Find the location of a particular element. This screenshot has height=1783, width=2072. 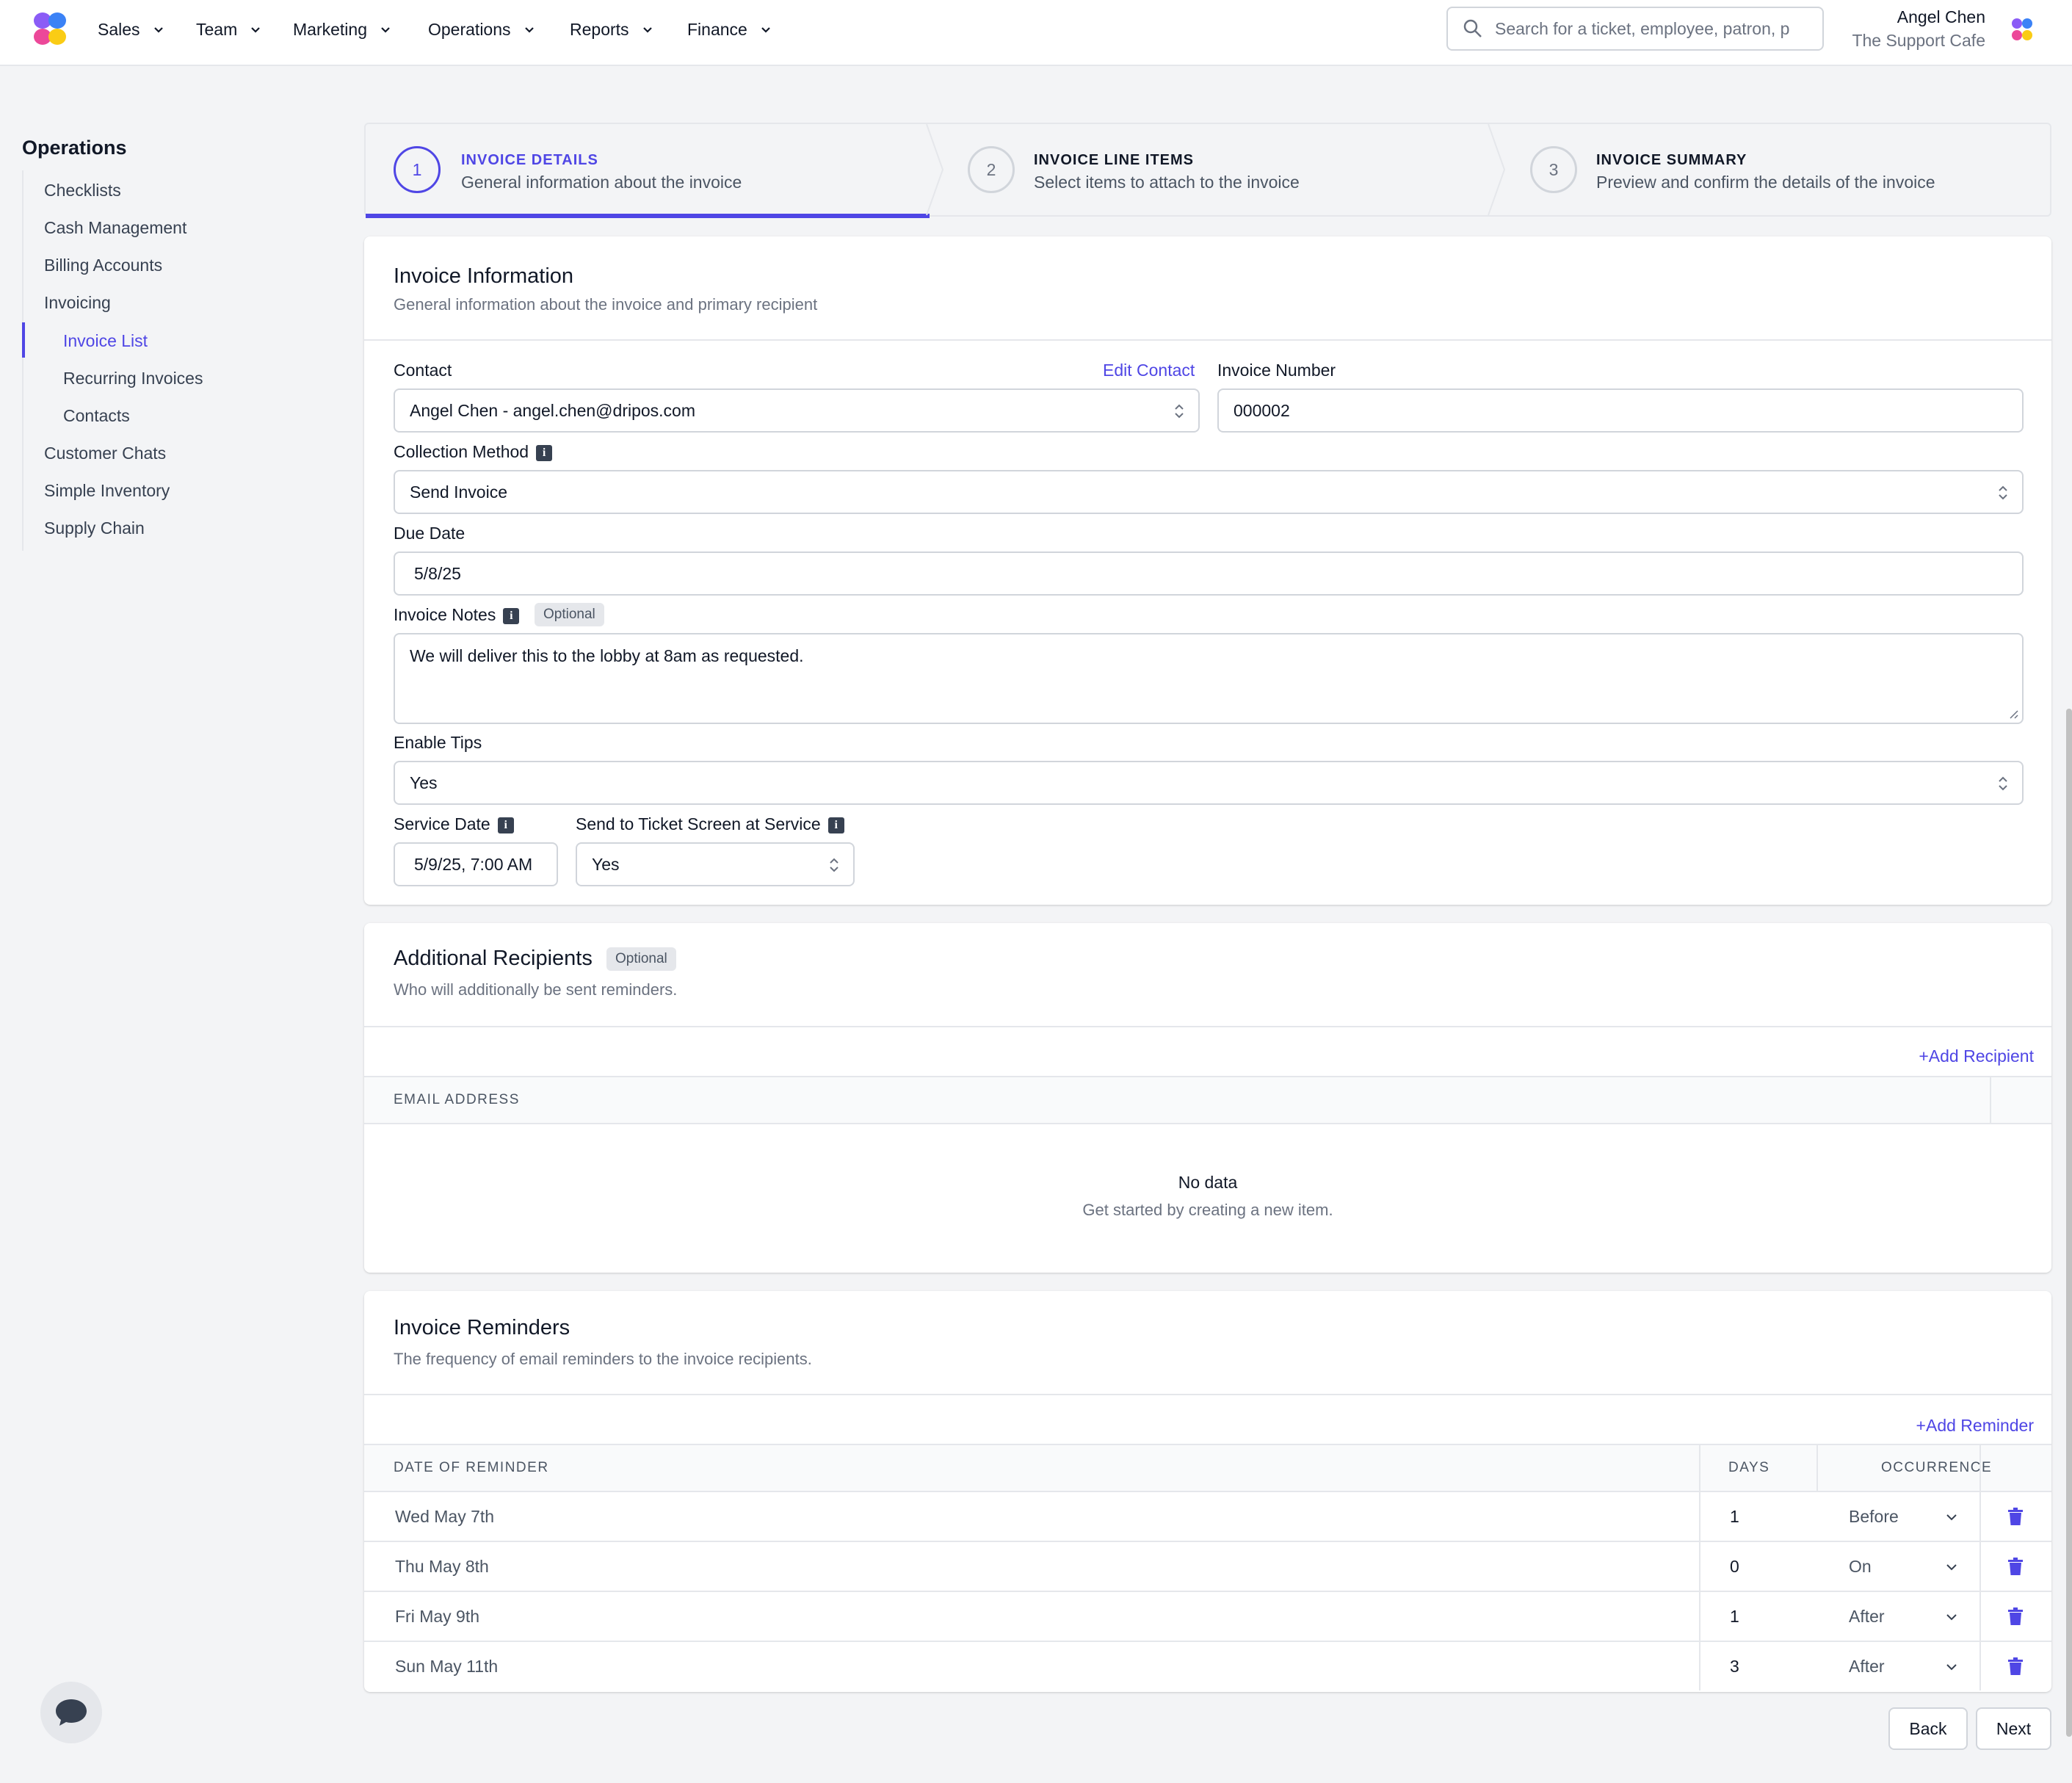

search-input is located at coordinates (1656, 28).